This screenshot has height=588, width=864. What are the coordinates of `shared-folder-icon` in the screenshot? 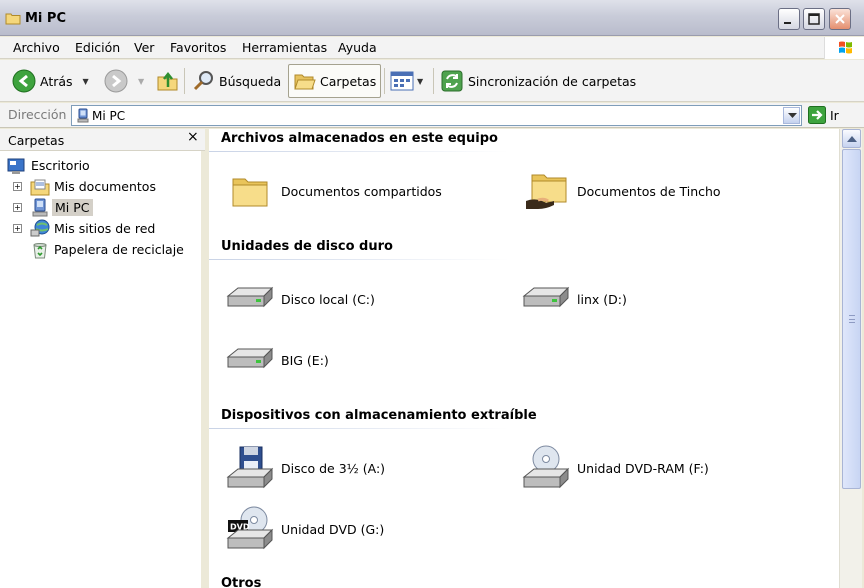 It's located at (546, 191).